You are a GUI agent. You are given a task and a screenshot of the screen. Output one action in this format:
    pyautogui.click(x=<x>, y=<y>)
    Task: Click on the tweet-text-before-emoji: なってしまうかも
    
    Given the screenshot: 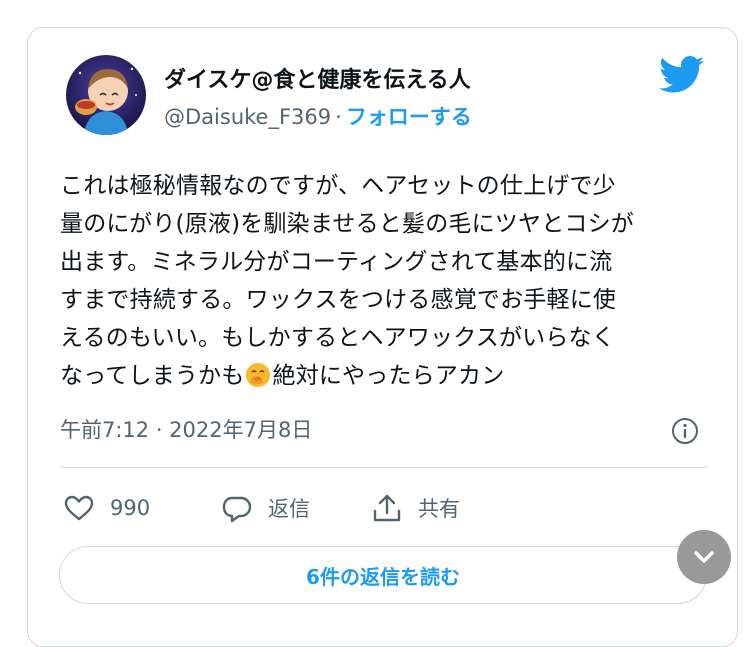 What is the action you would take?
    pyautogui.click(x=152, y=376)
    